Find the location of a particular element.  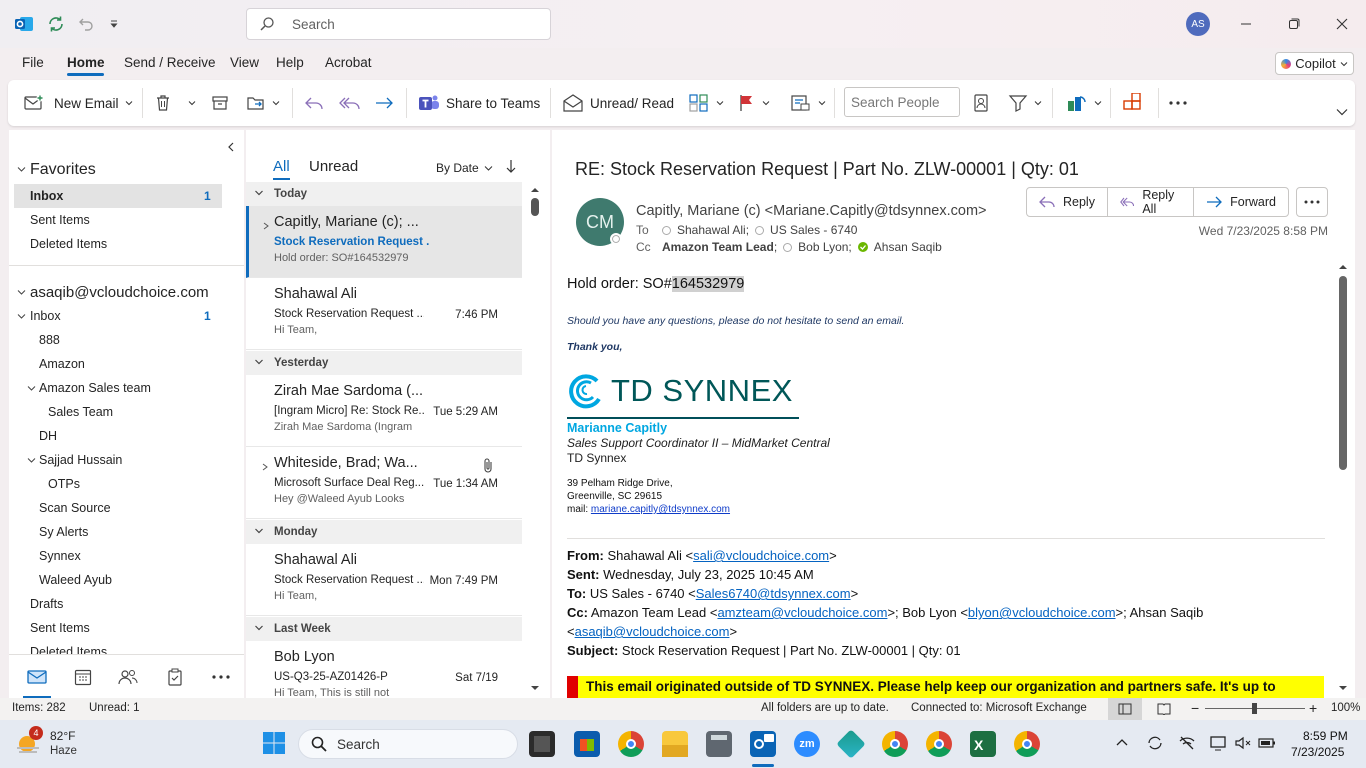

minimize-button is located at coordinates (1246, 24).